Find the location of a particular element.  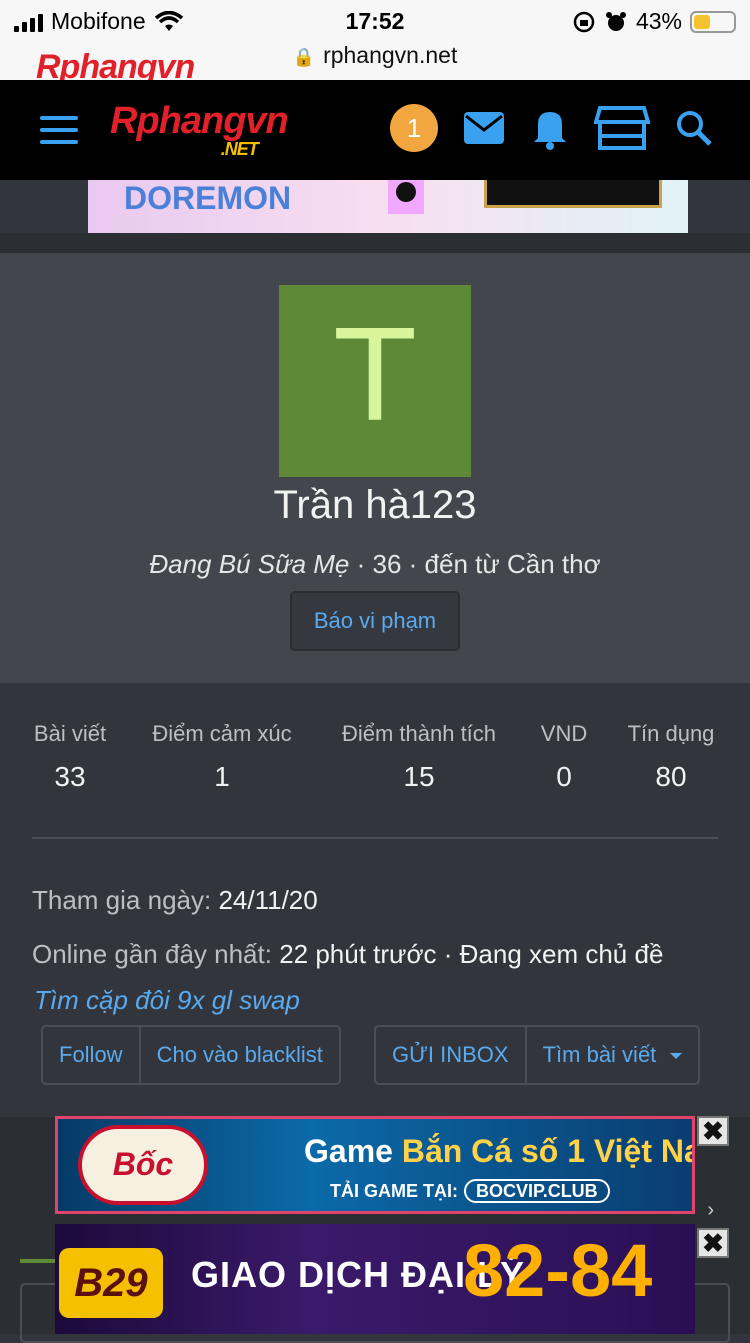

stat-value: 33 is located at coordinates (70, 776).